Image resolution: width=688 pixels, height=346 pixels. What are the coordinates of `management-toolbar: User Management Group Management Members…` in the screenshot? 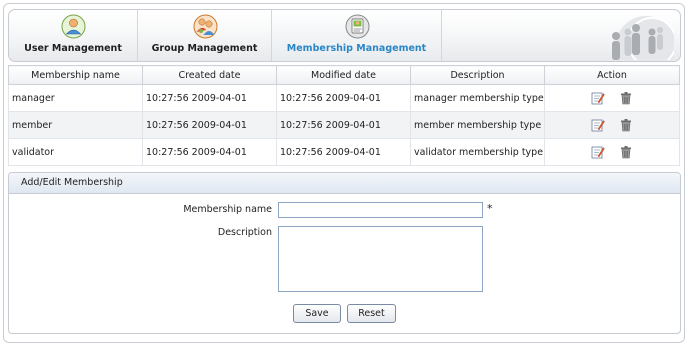 It's located at (344, 35).